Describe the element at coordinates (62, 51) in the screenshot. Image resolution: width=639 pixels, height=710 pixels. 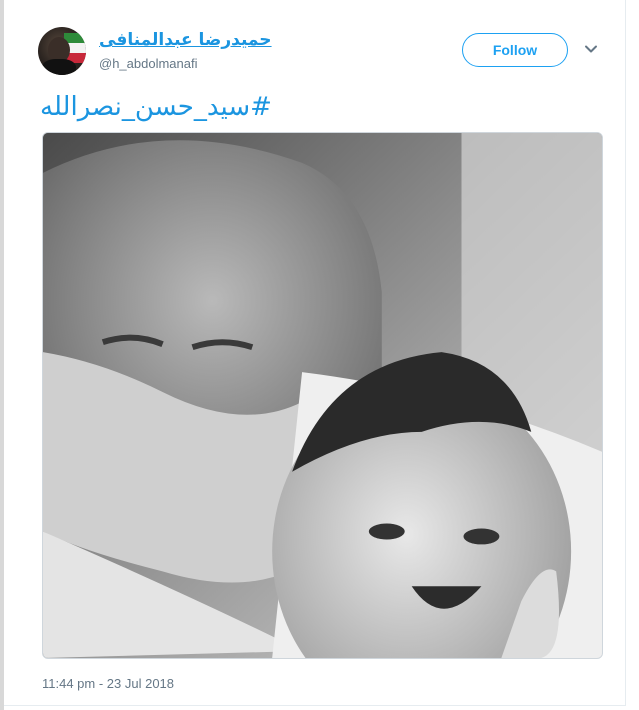
I see `avatar` at that location.